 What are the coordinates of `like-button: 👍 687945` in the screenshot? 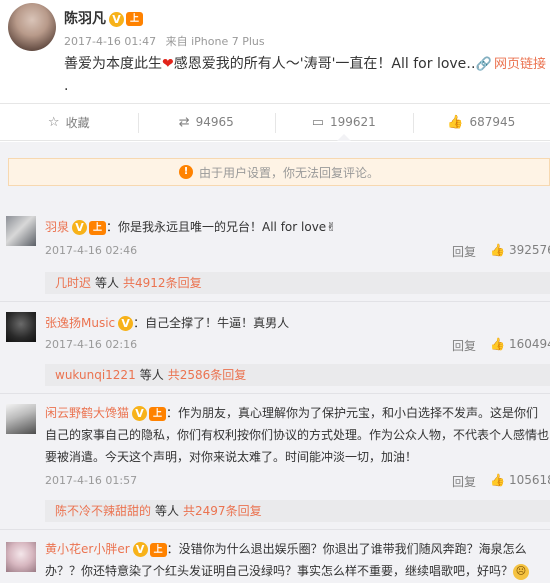 It's located at (481, 122).